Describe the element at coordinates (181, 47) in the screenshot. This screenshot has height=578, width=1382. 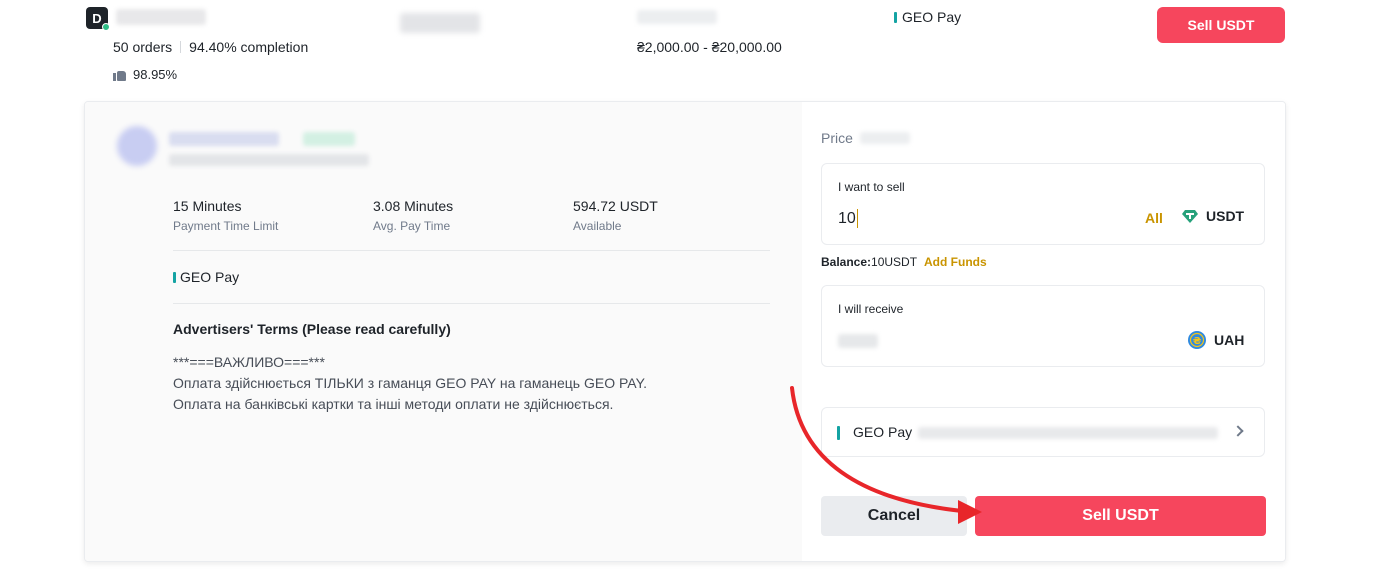
I see `stats-separator` at that location.